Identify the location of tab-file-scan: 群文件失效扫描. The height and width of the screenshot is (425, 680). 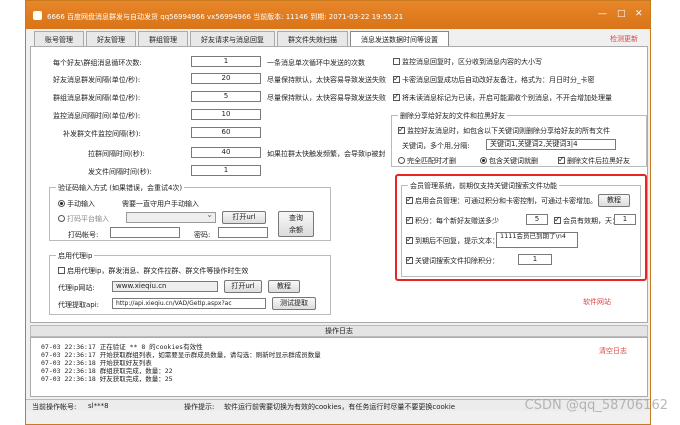
(312, 38).